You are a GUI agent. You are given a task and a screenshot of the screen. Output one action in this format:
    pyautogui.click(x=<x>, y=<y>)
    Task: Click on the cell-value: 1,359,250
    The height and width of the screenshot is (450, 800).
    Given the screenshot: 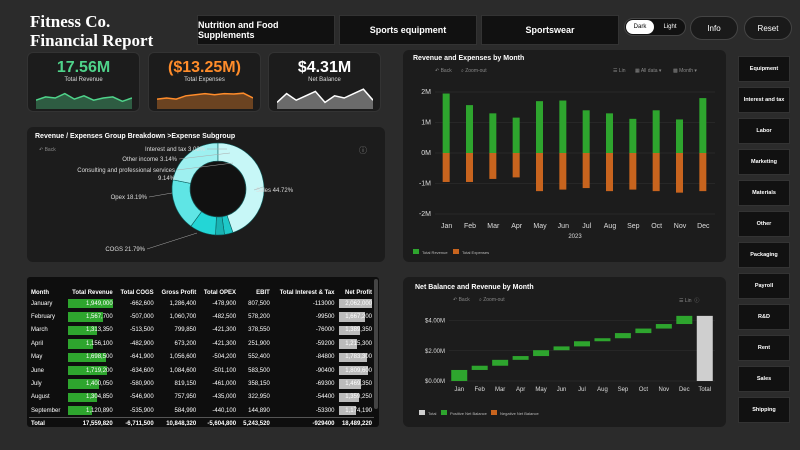 What is the action you would take?
    pyautogui.click(x=358, y=397)
    